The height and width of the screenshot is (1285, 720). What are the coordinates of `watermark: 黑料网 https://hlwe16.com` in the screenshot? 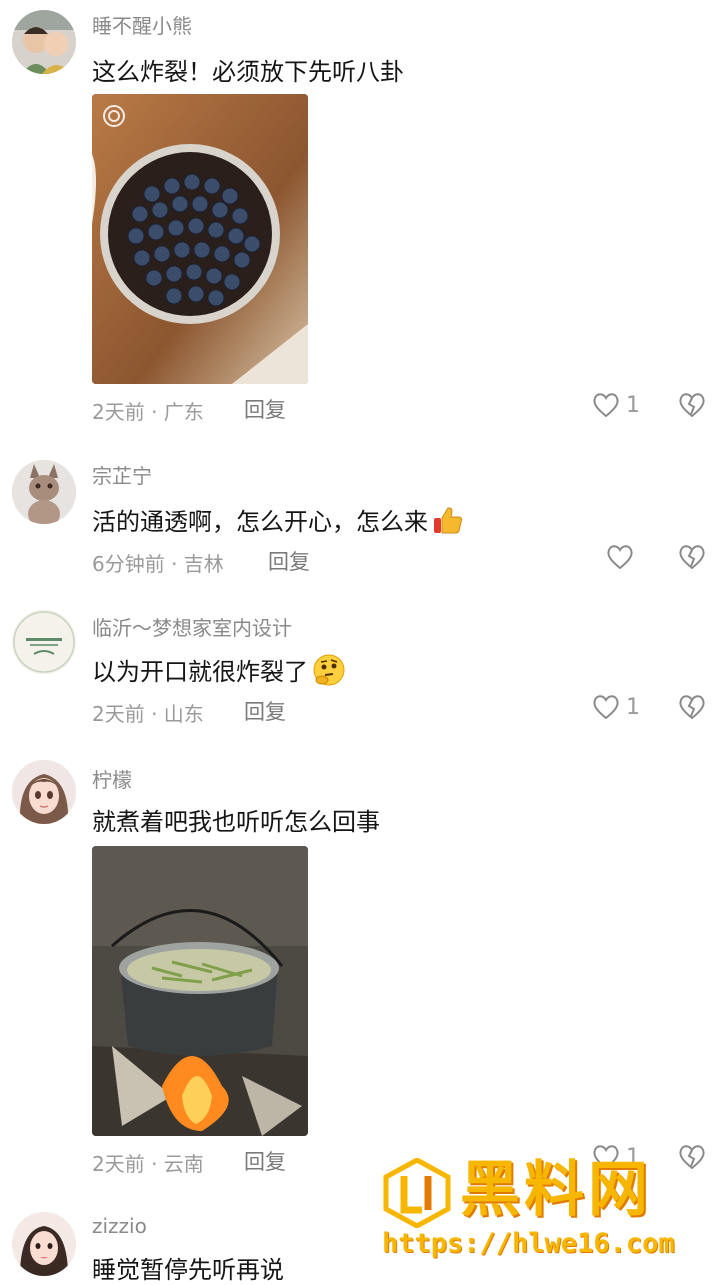 It's located at (548, 1216).